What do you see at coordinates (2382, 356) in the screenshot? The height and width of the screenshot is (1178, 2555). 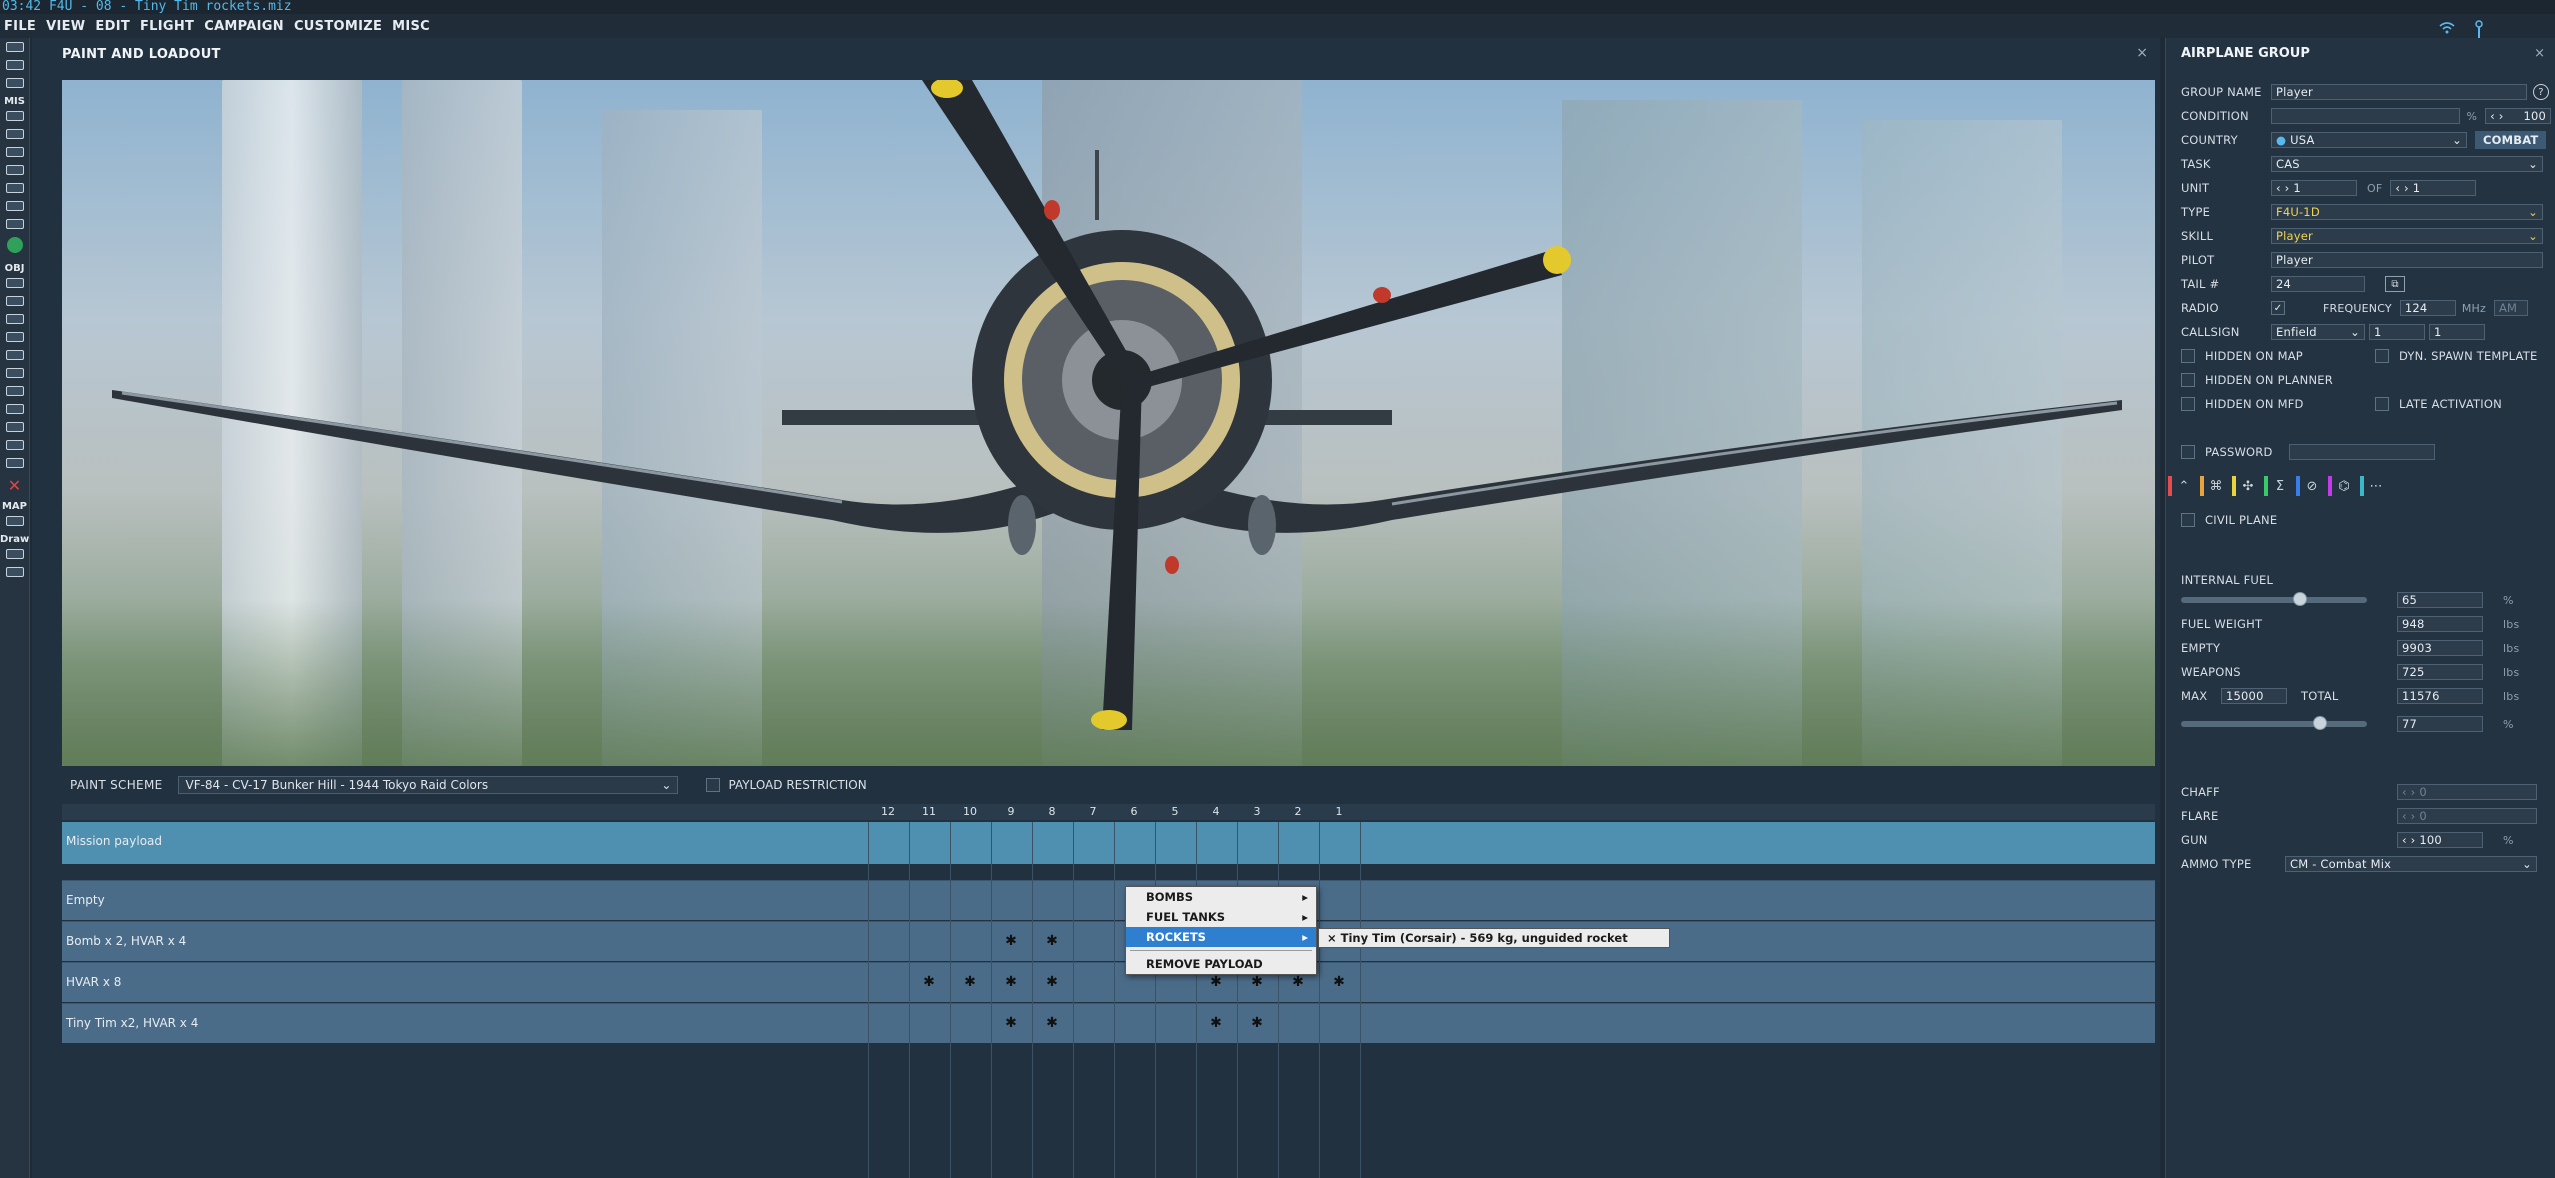 I see `dyn-spawn-checkbox` at bounding box center [2382, 356].